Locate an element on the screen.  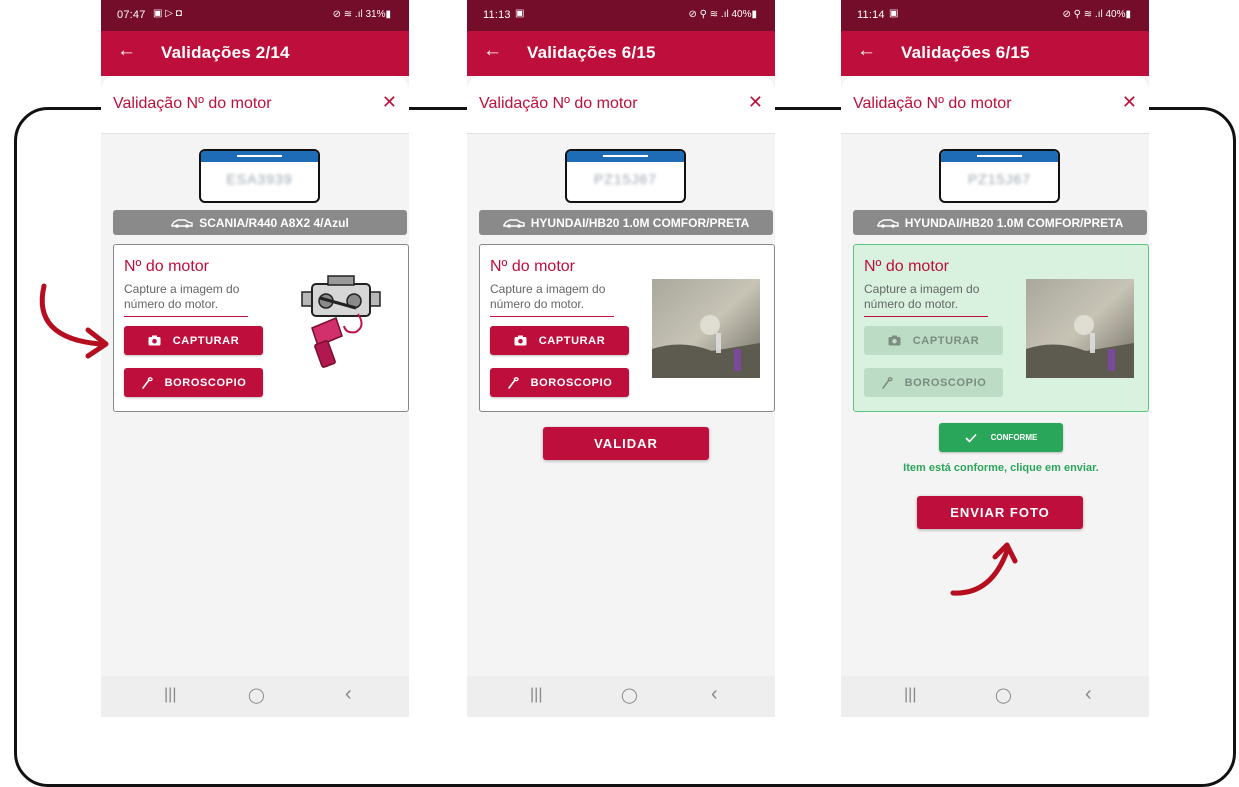
plate-number: ESA3939 is located at coordinates (259, 179).